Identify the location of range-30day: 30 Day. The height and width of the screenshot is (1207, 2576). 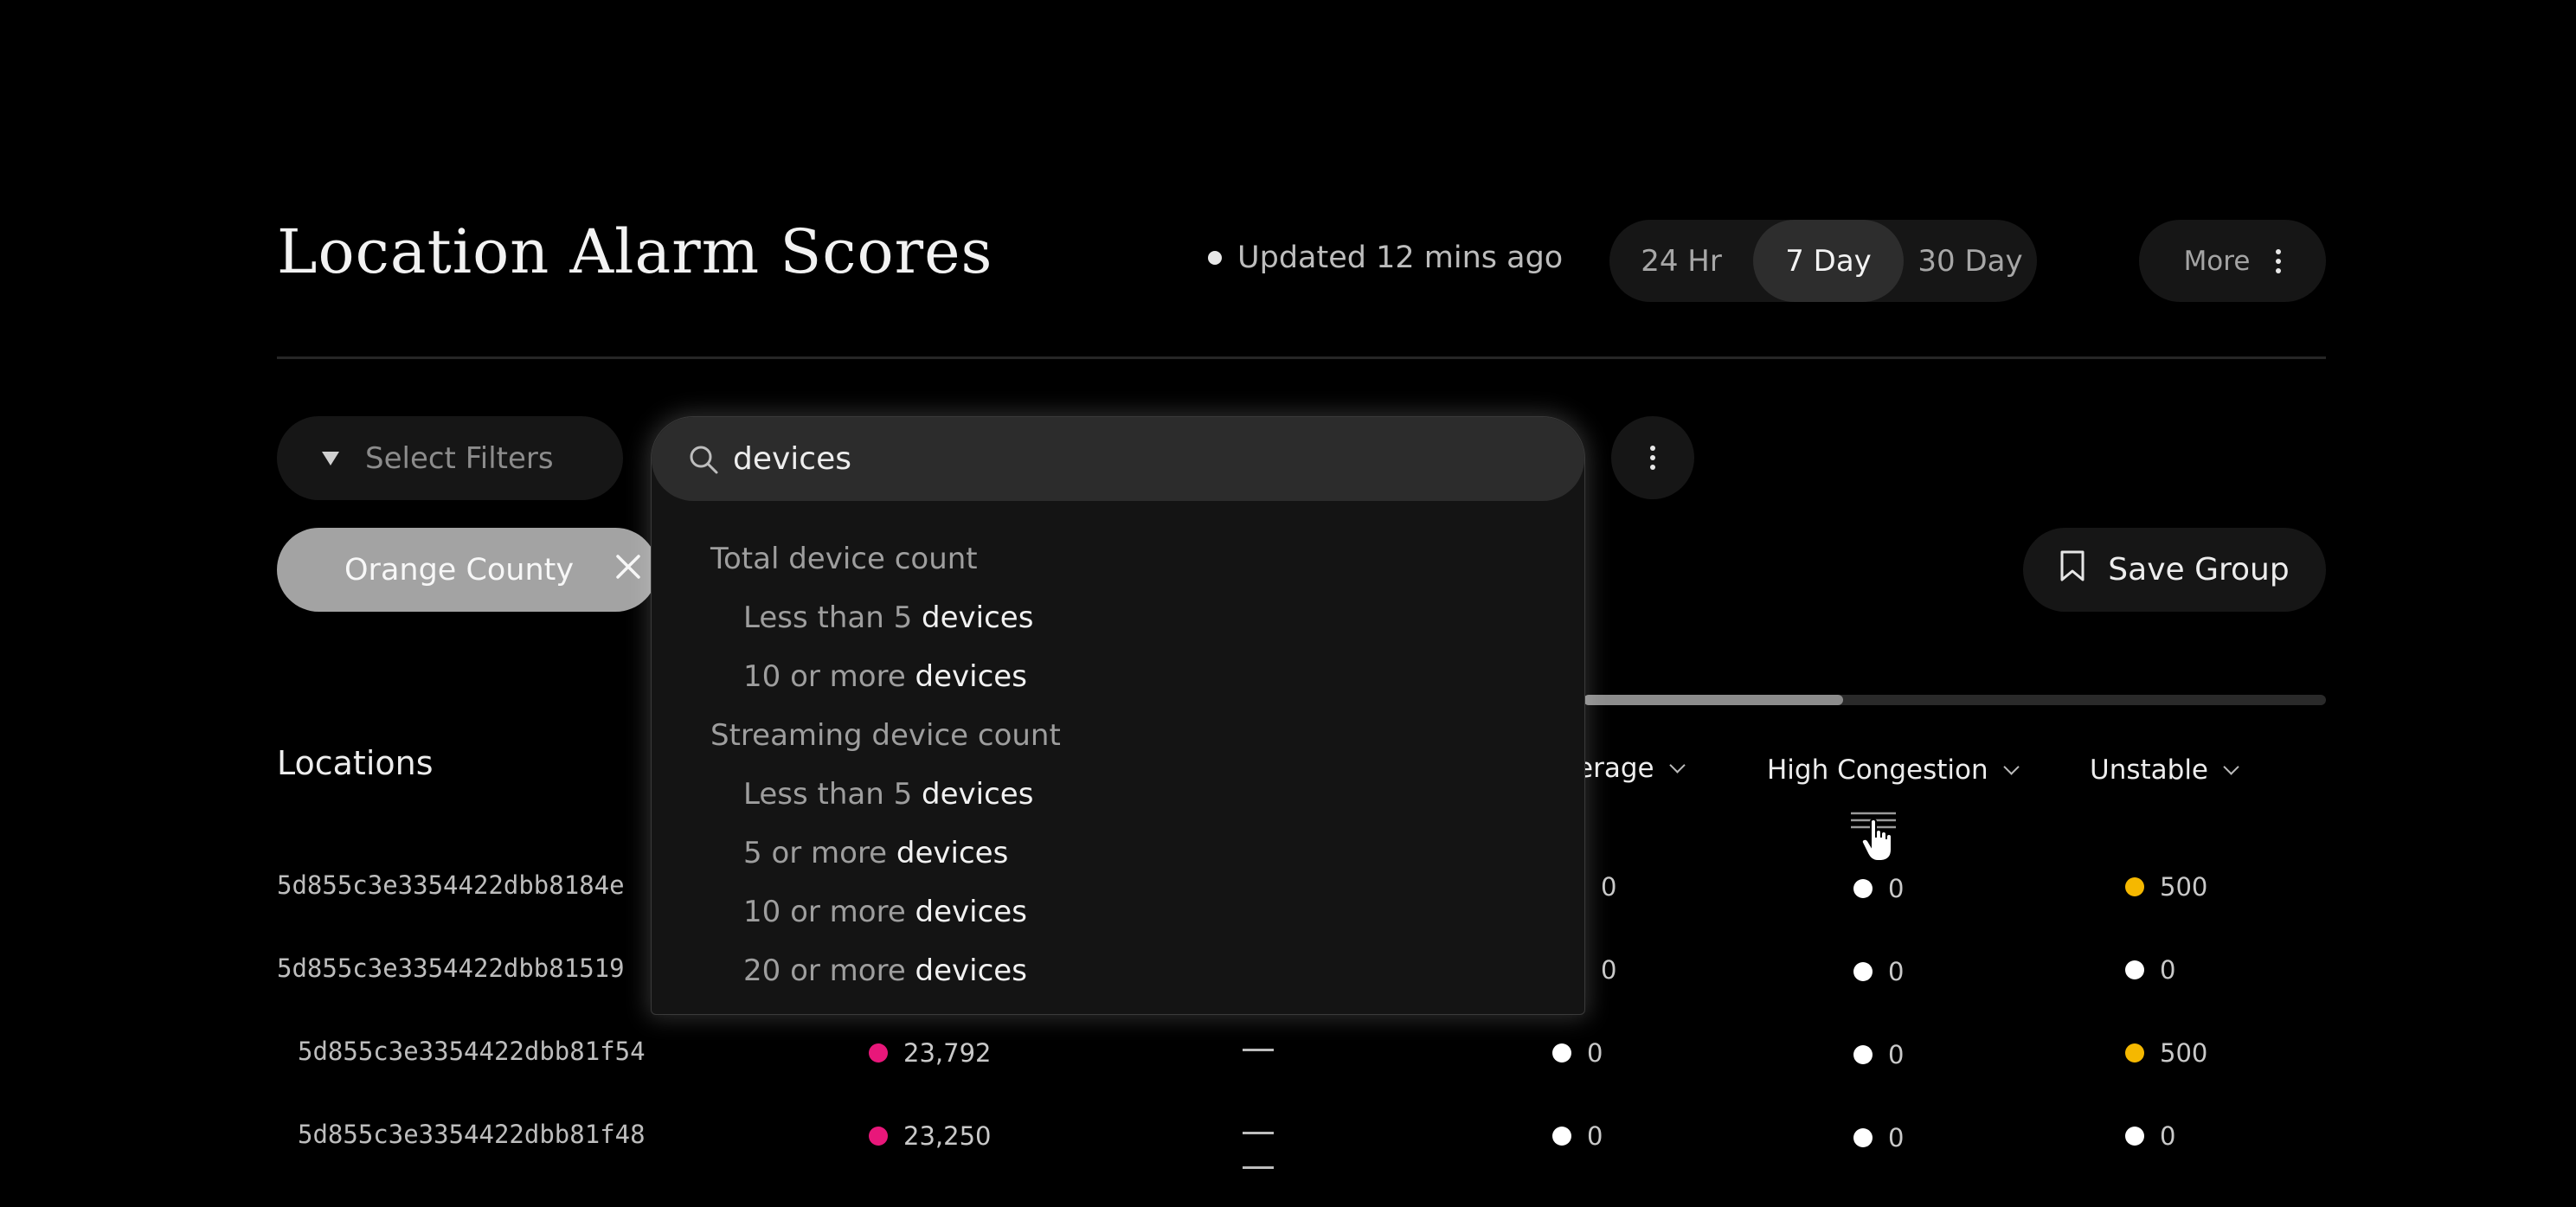
(1971, 261).